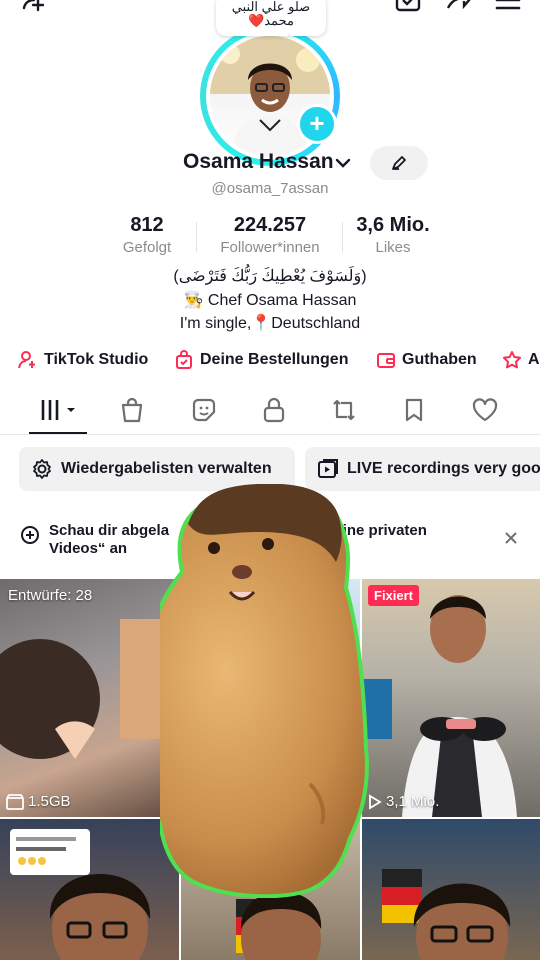  What do you see at coordinates (274, 410) in the screenshot?
I see `tab-private-lock-icon` at bounding box center [274, 410].